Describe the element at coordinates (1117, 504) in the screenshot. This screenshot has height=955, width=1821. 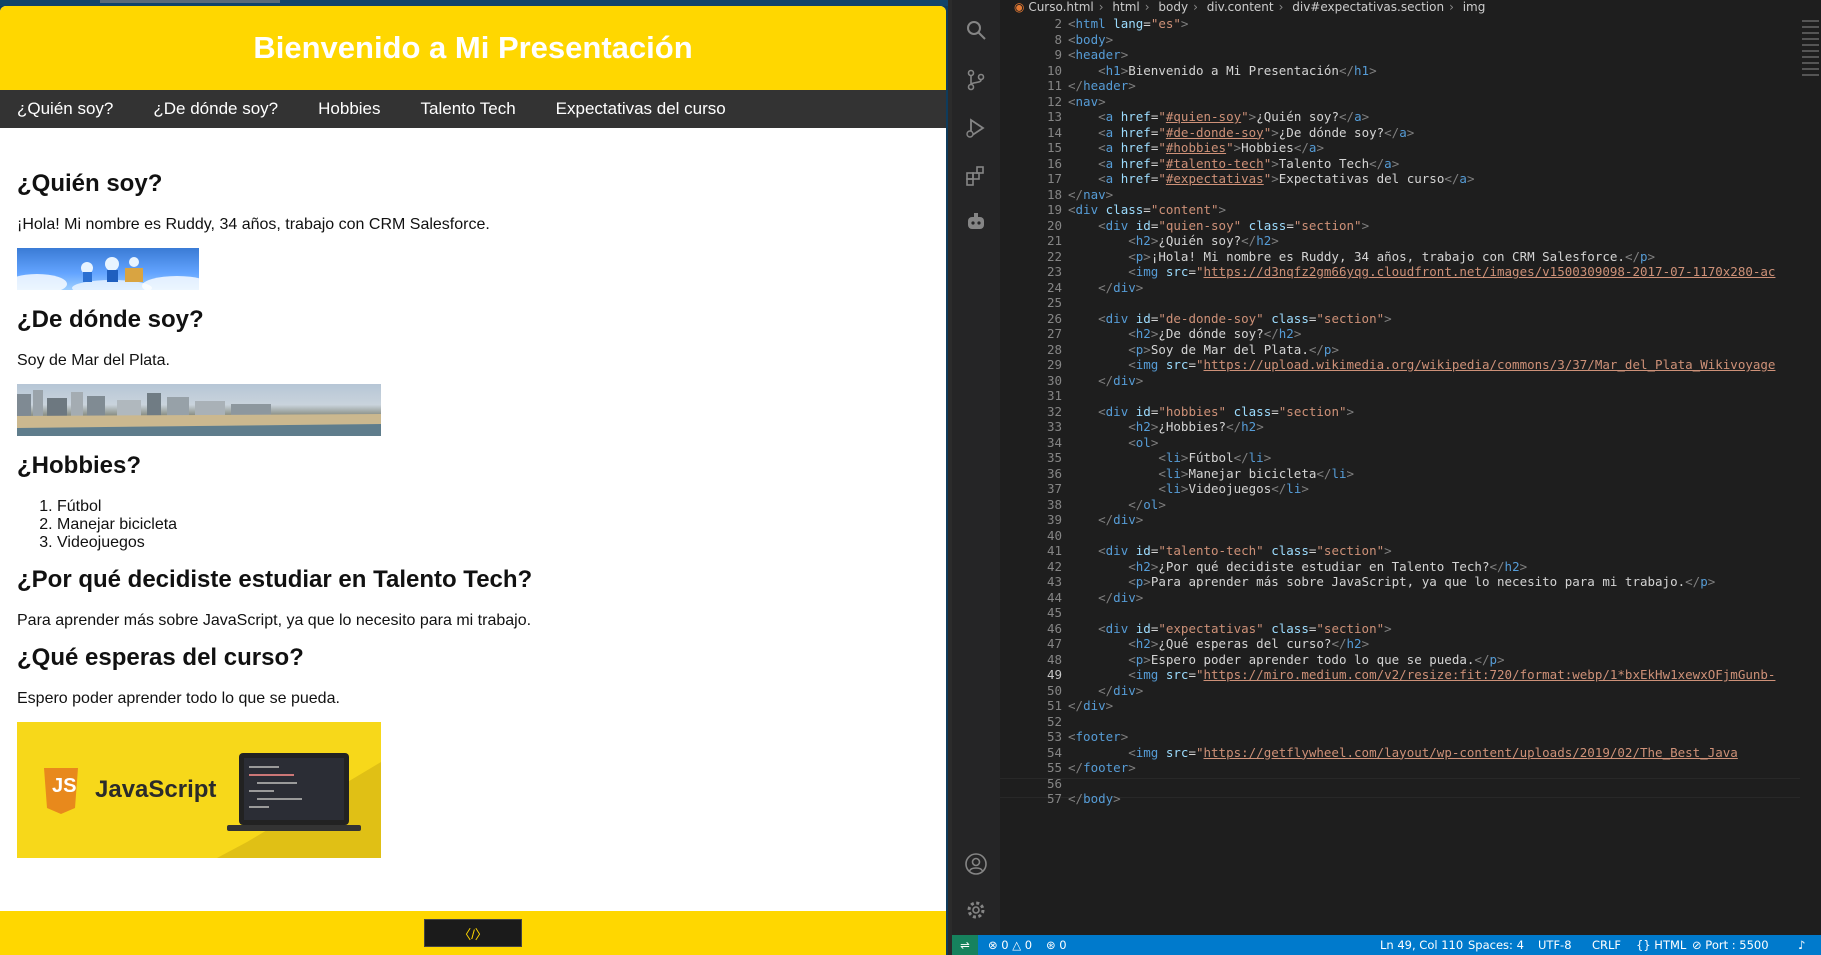
I see `code-line: </ol>` at that location.